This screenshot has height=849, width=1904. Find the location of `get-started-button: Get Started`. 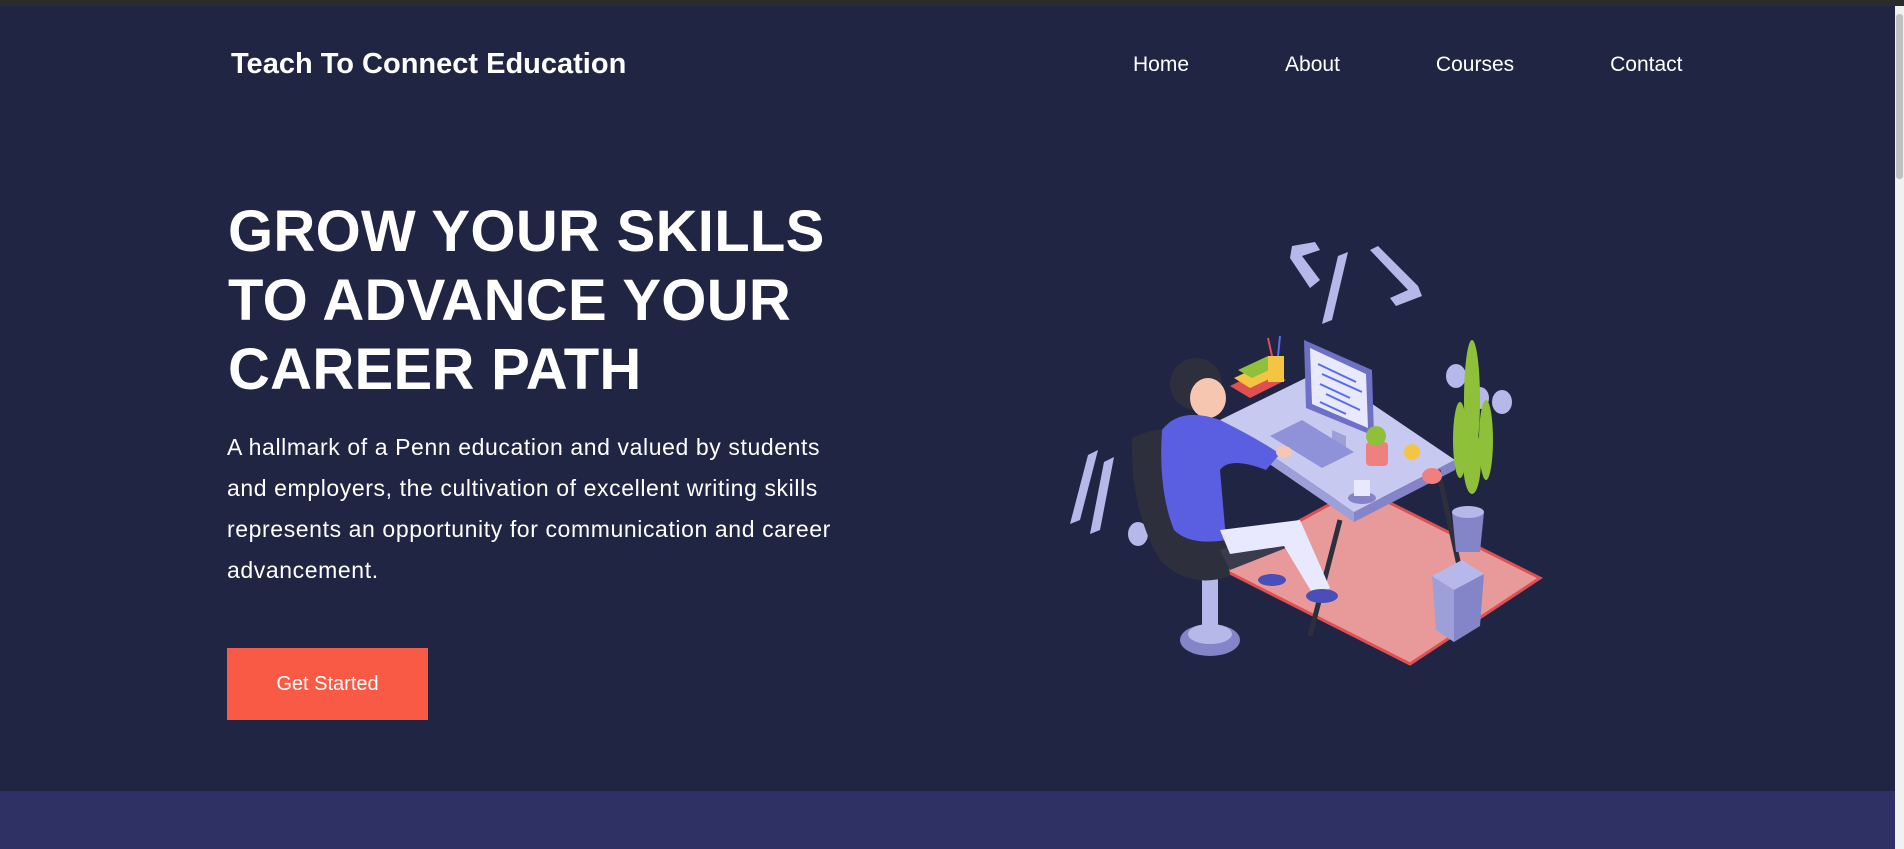

get-started-button: Get Started is located at coordinates (327, 684).